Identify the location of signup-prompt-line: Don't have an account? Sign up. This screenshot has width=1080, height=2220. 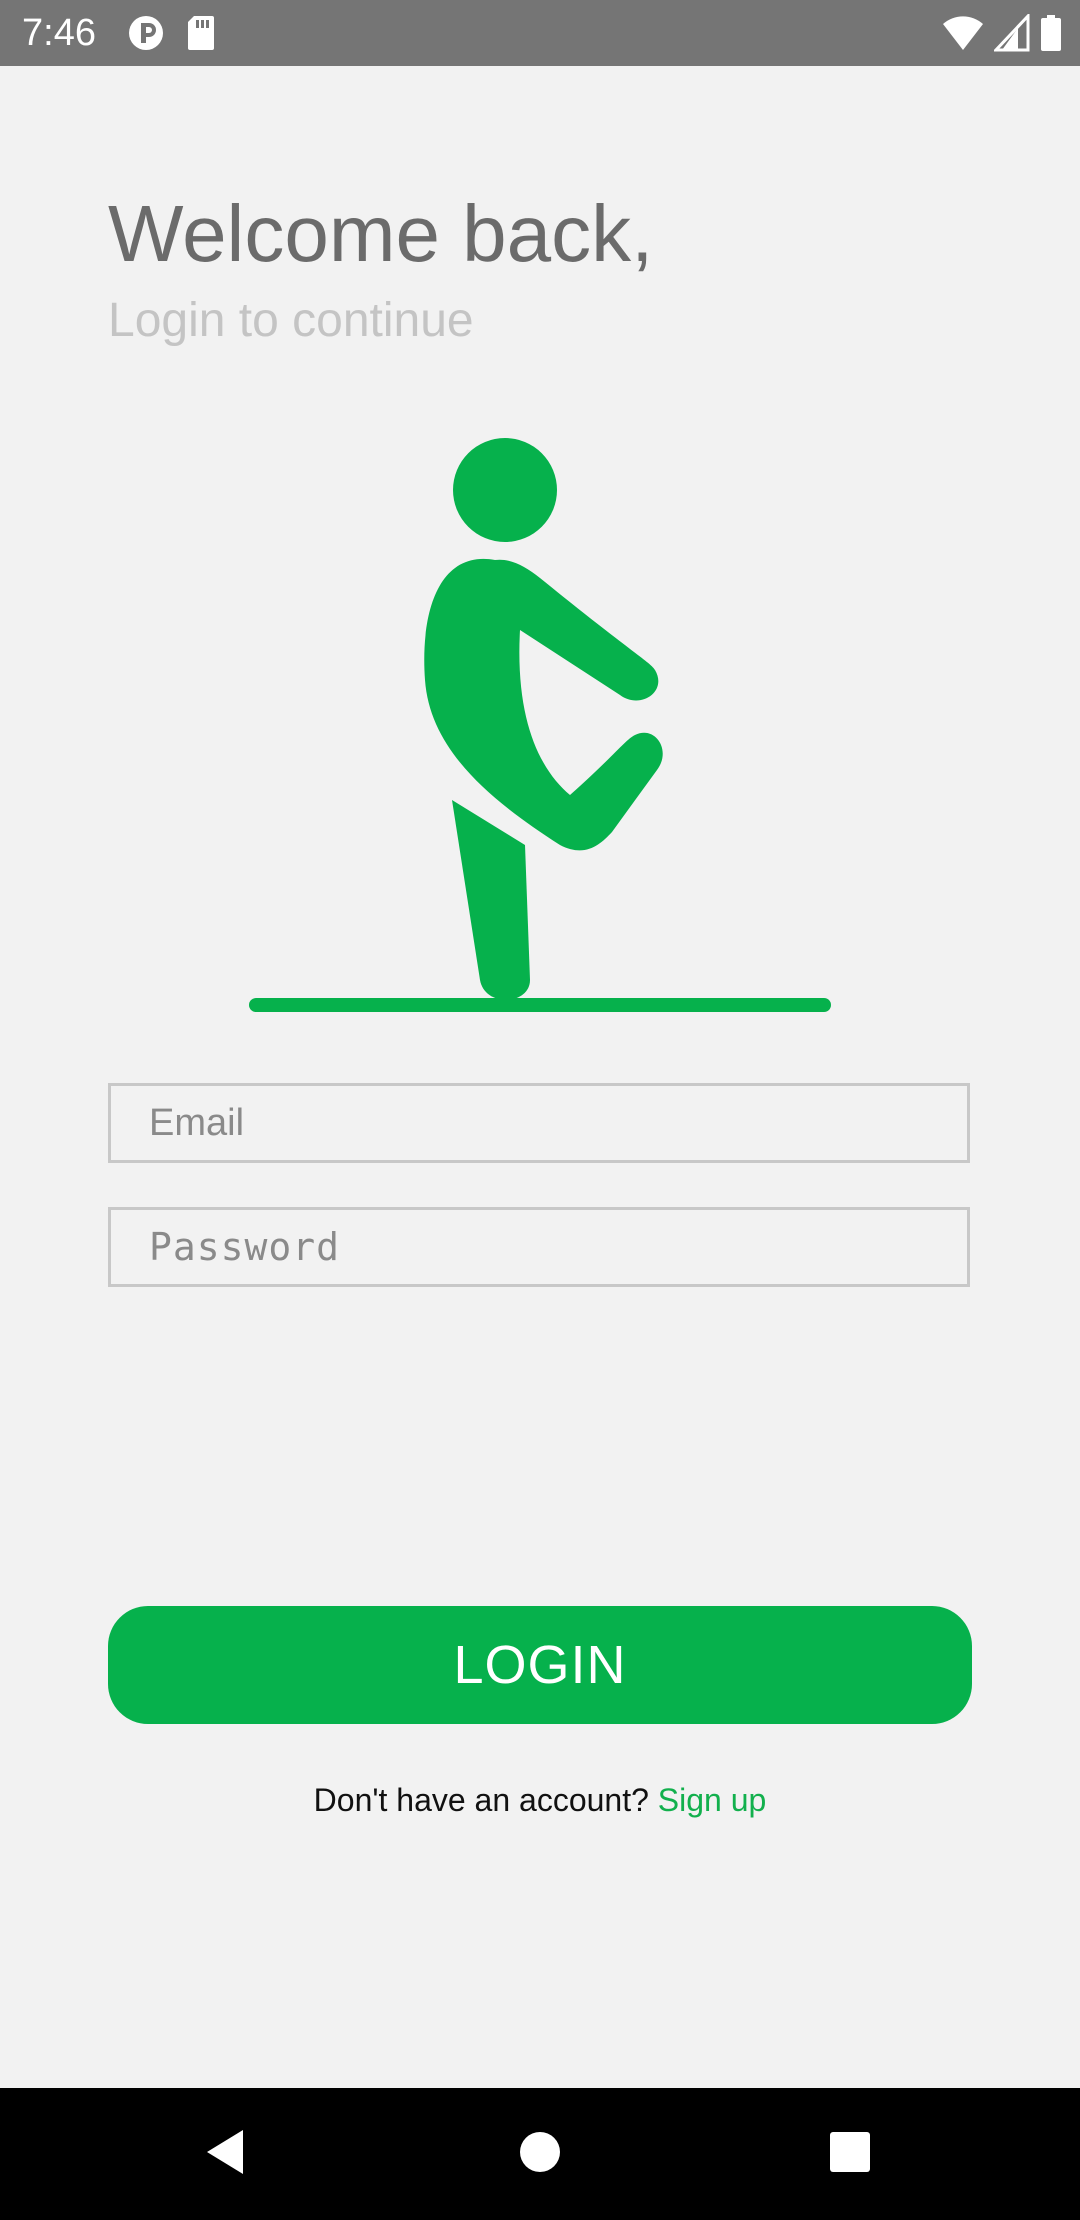
(540, 1800).